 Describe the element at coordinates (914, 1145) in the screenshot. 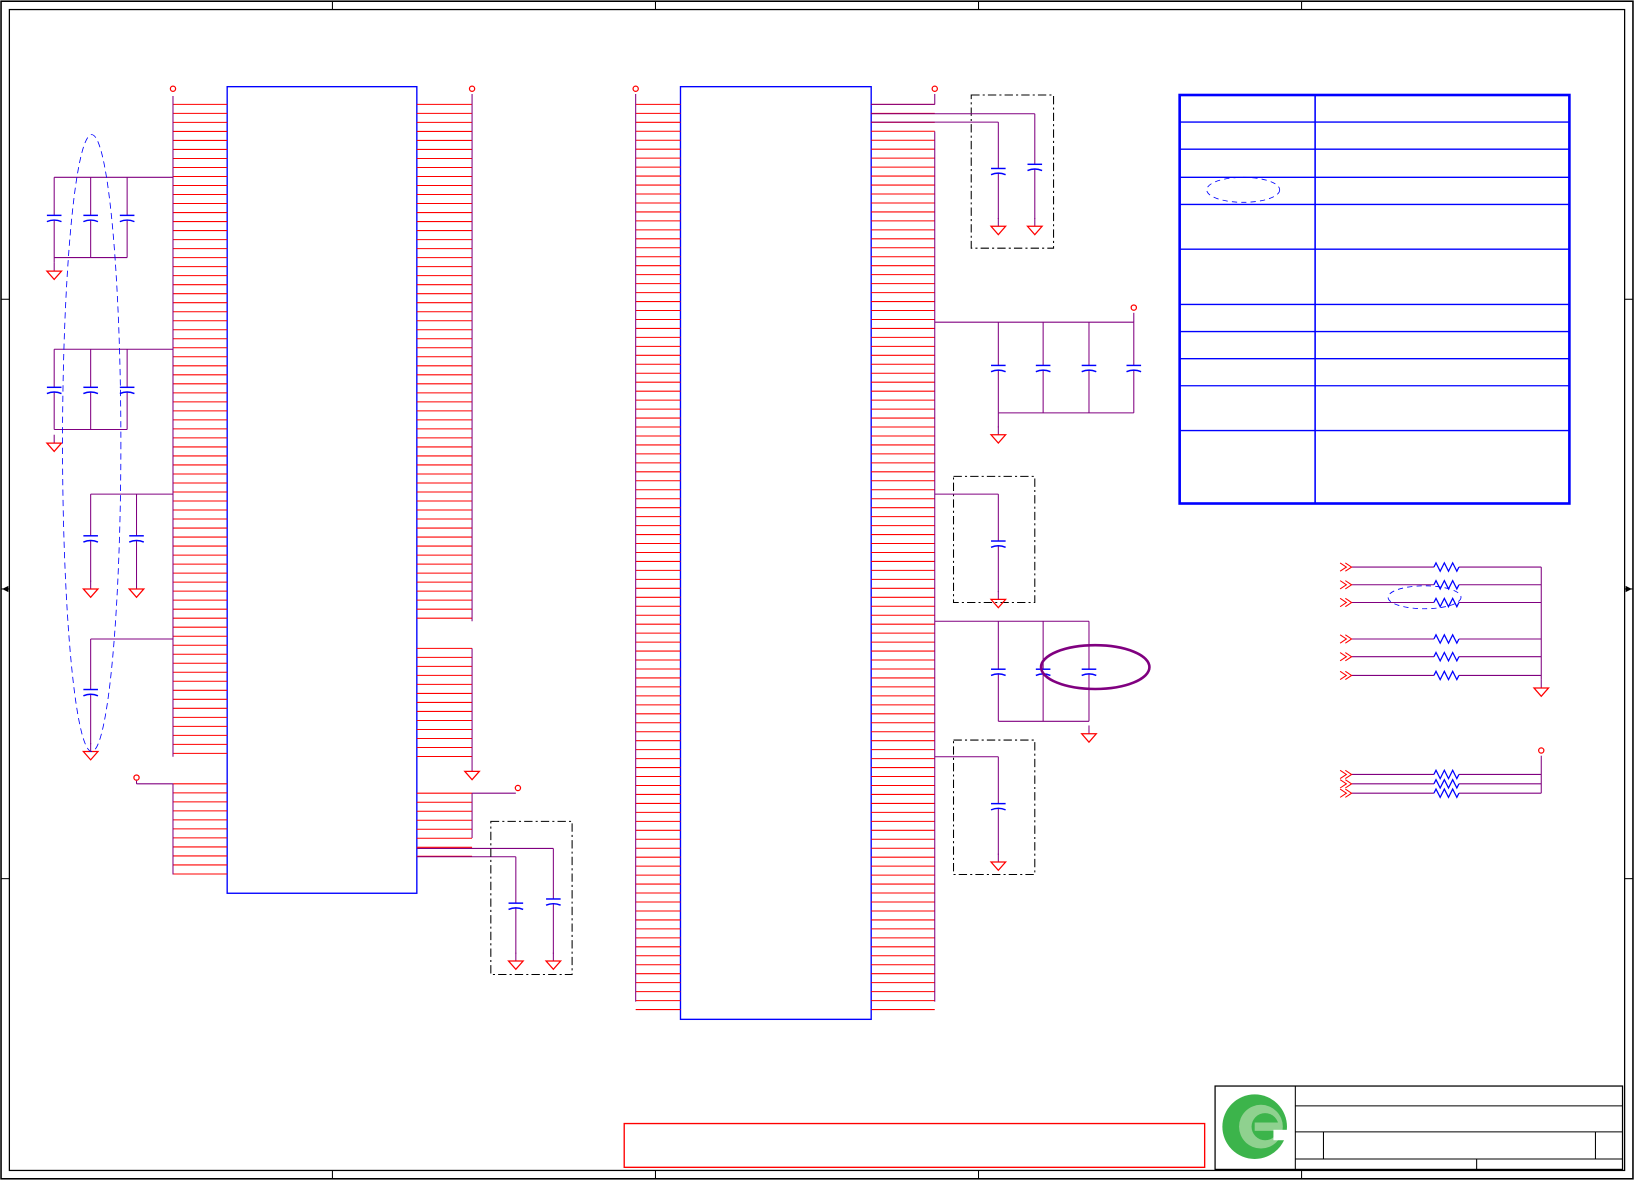

I see `note-box` at that location.